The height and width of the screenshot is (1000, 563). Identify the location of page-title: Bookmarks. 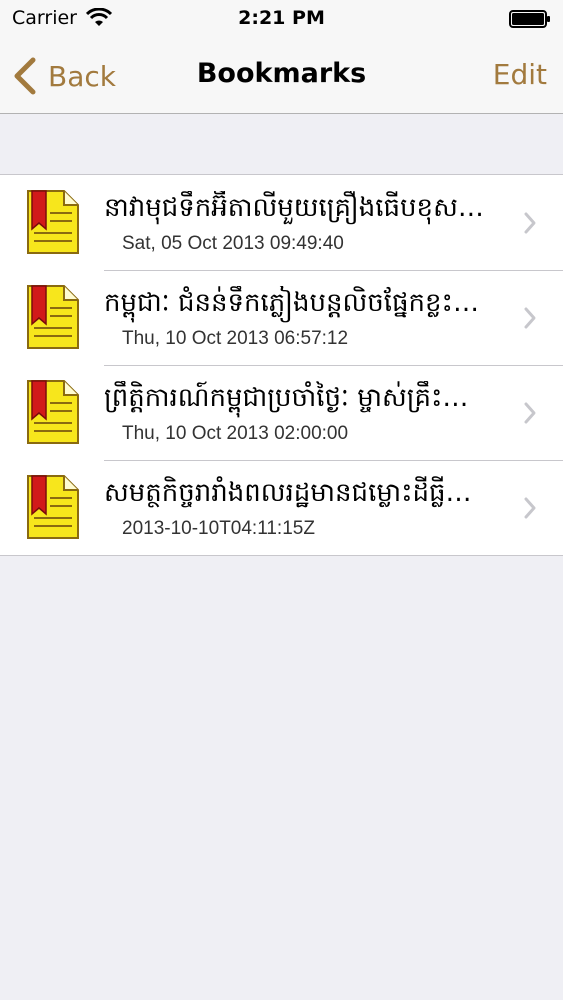
(281, 73).